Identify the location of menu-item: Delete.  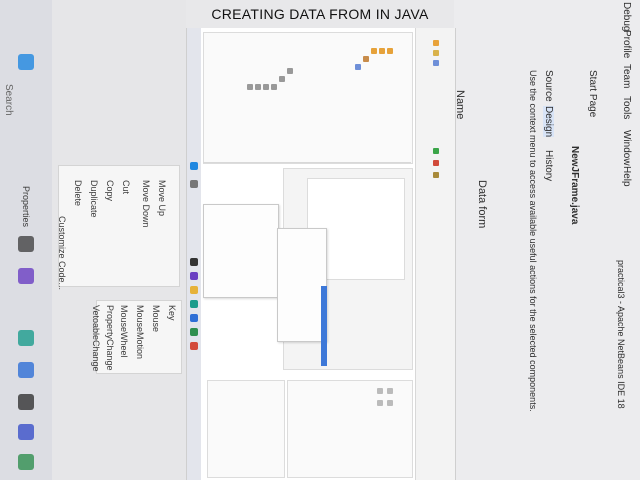
(78, 193).